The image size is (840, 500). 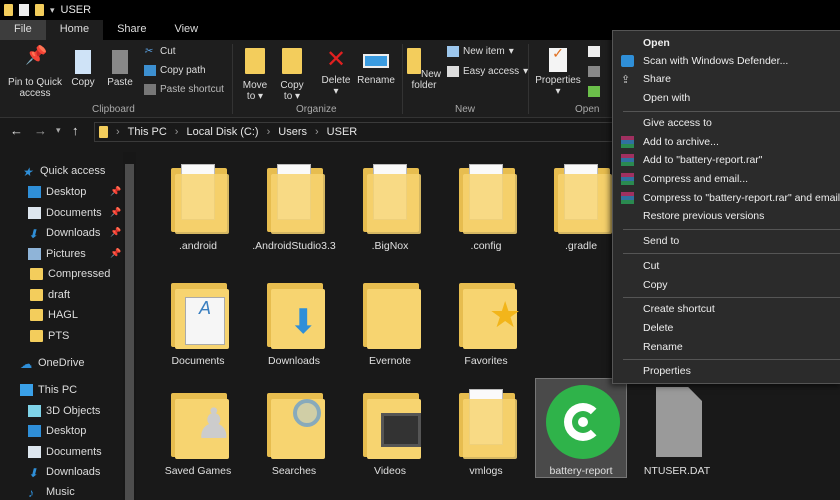 I want to click on folder-item: ⬇ Downloads, so click(x=294, y=321).